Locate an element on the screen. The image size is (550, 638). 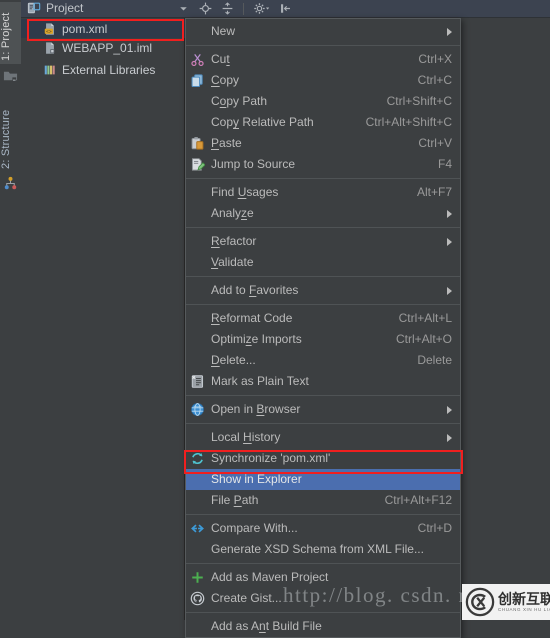
tree-item-webapp-iml-label: WEBAPP_01.iml is located at coordinates (107, 47).